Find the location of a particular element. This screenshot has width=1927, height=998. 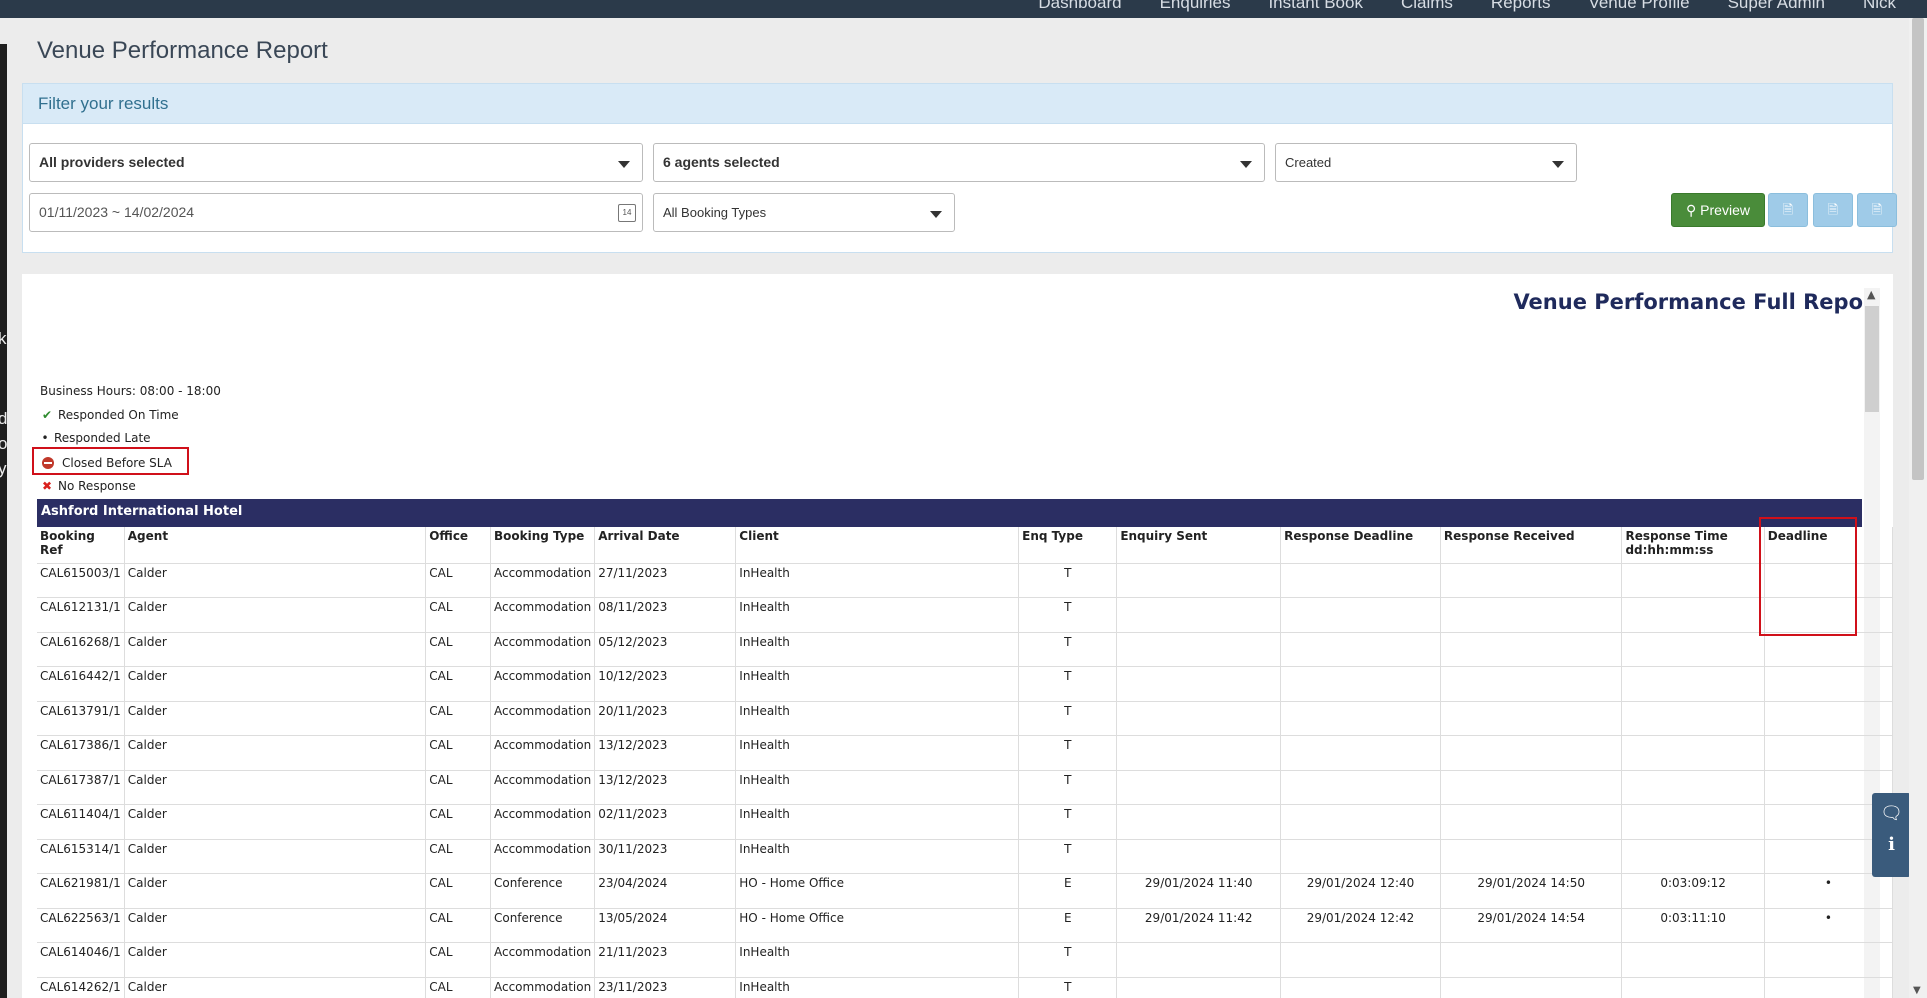

cell-arrival-date: 20/11/2023 is located at coordinates (665, 718).